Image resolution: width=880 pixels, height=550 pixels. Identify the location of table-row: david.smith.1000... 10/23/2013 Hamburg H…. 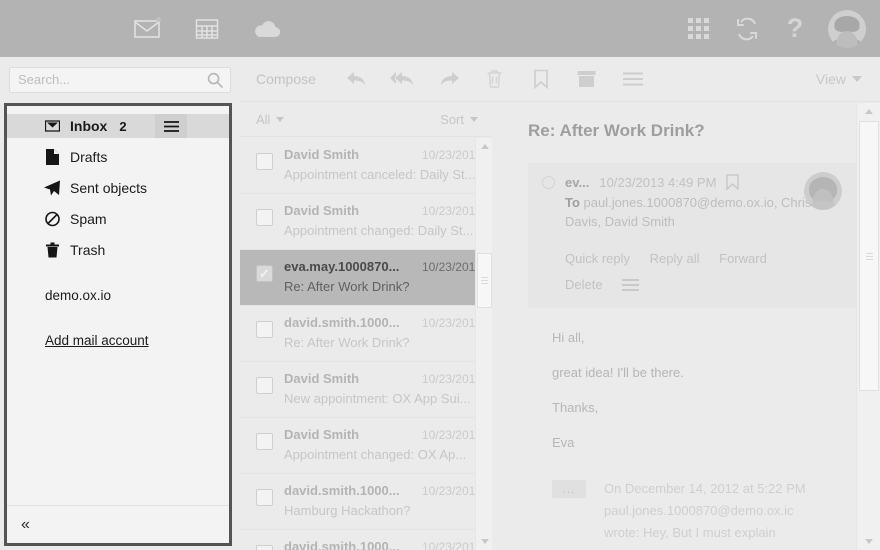
(366, 502).